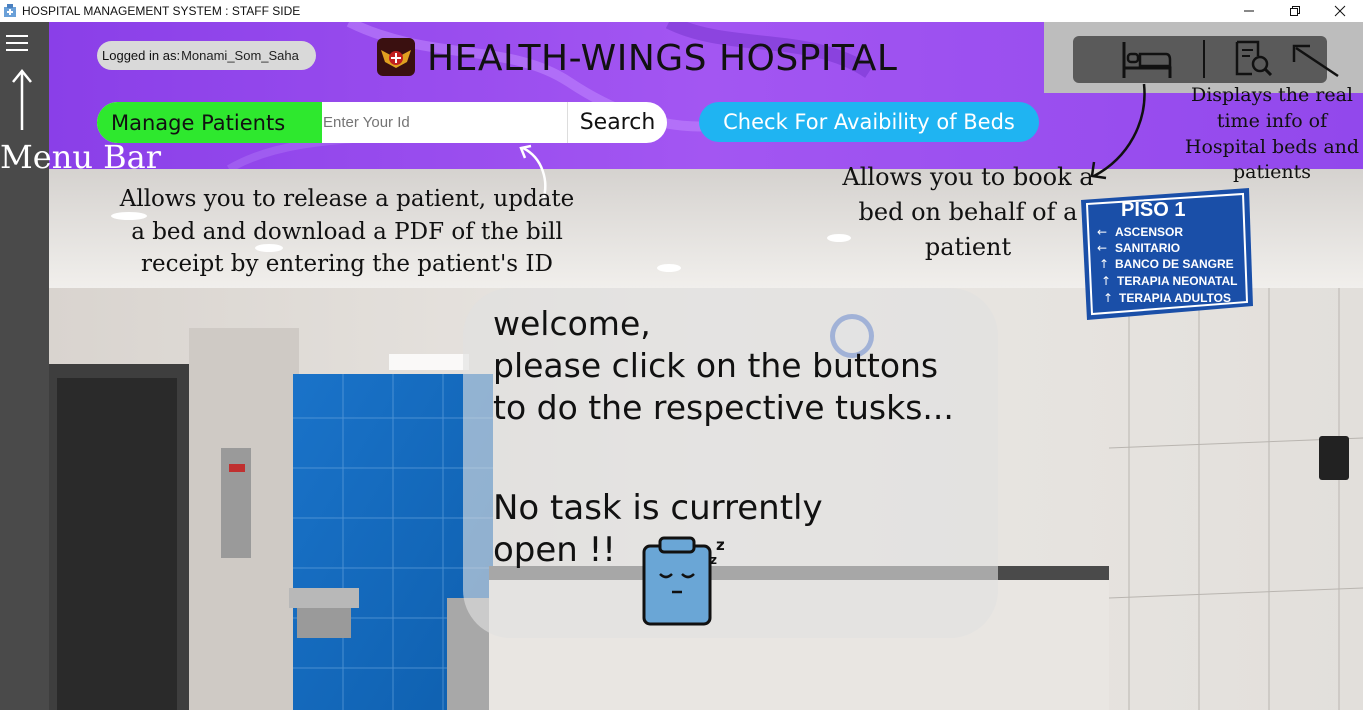 The width and height of the screenshot is (1363, 710). I want to click on minimize-button, so click(1249, 11).